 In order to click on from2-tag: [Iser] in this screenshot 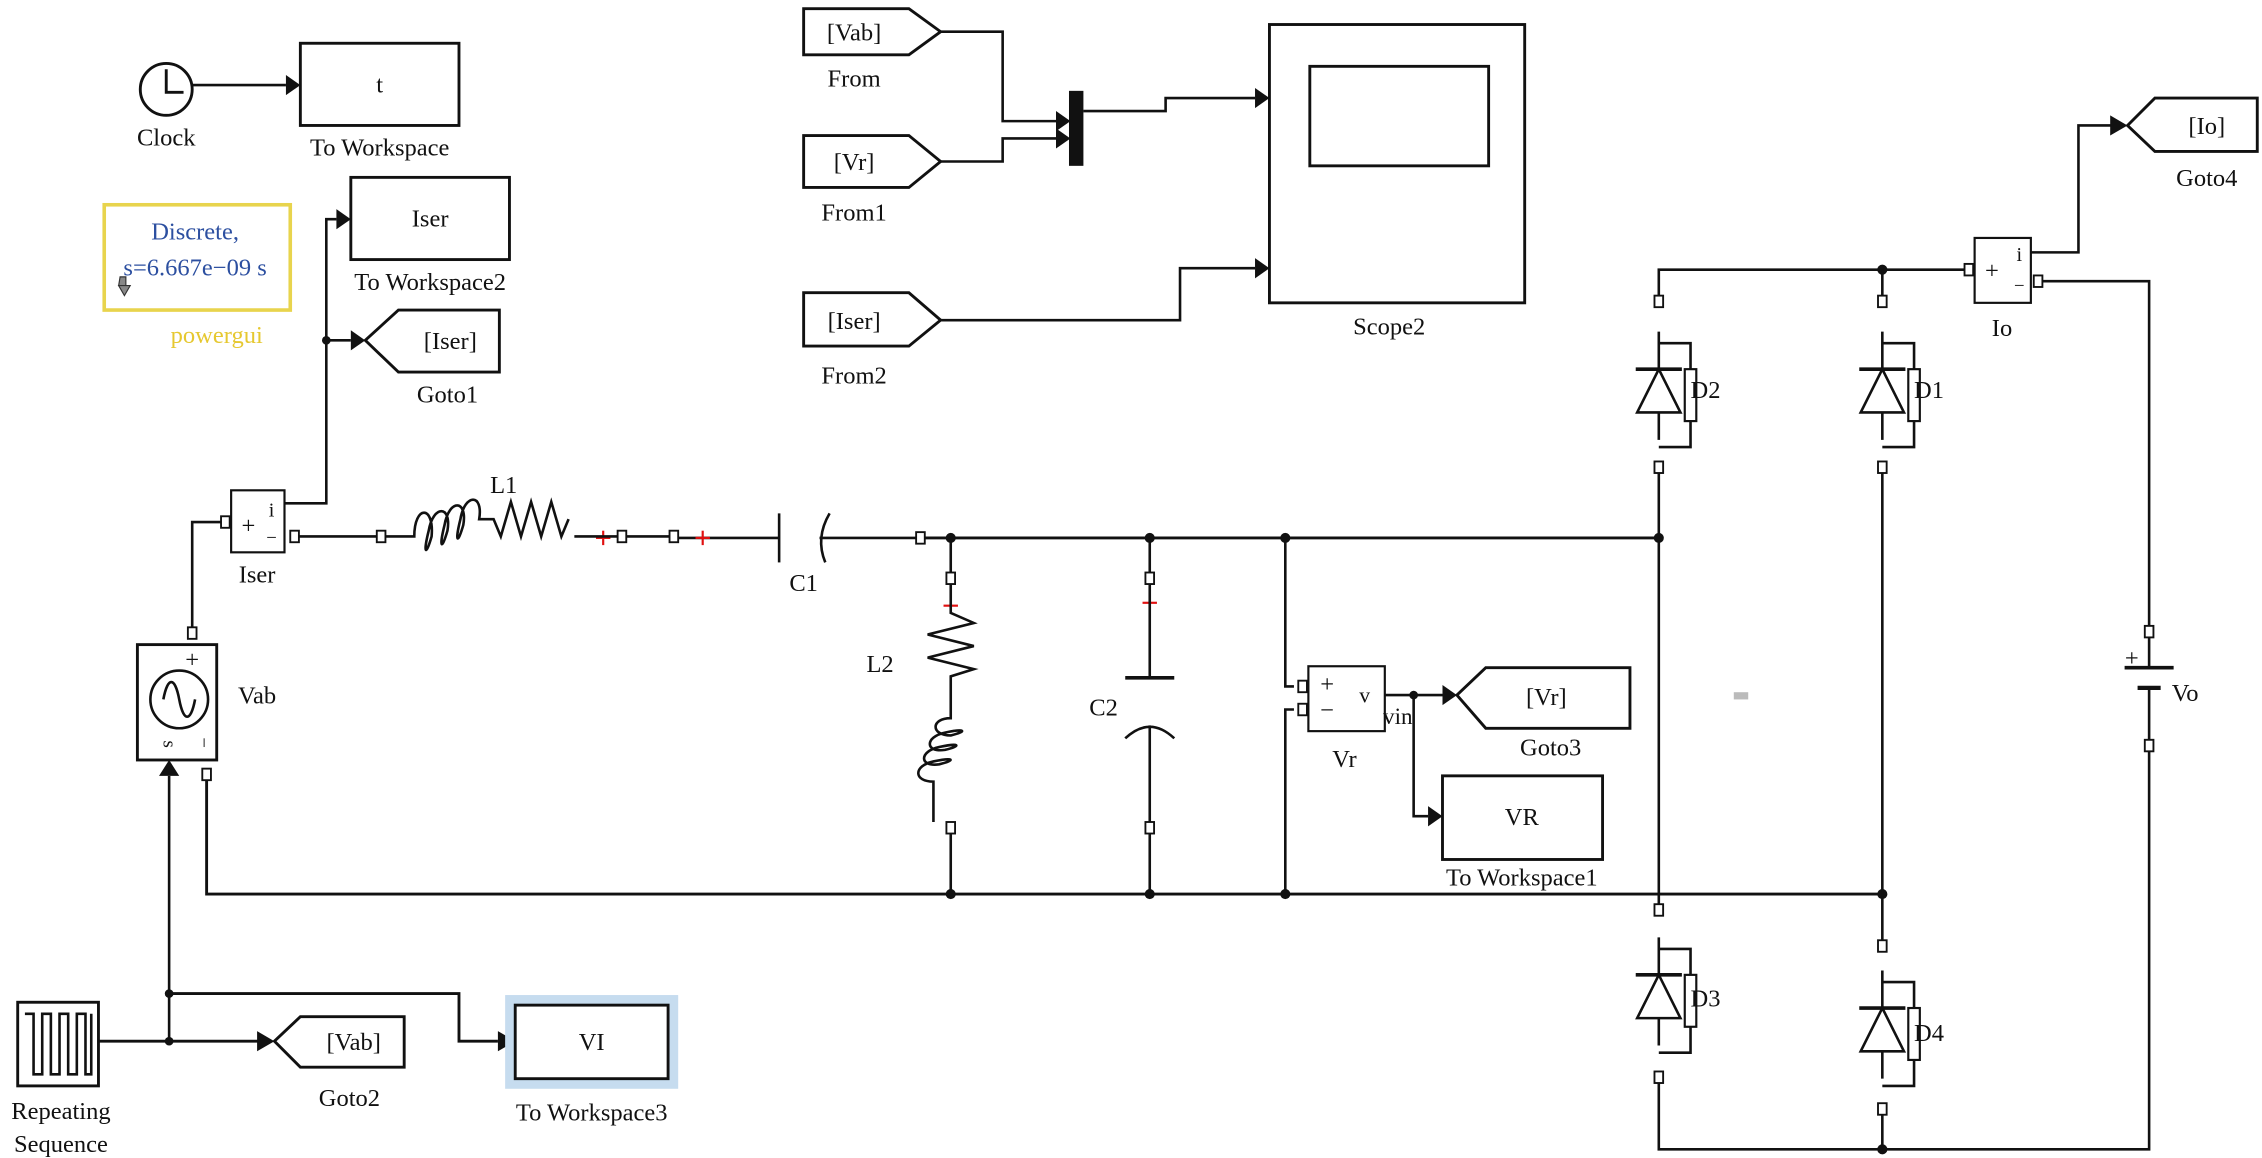, I will do `click(854, 321)`.